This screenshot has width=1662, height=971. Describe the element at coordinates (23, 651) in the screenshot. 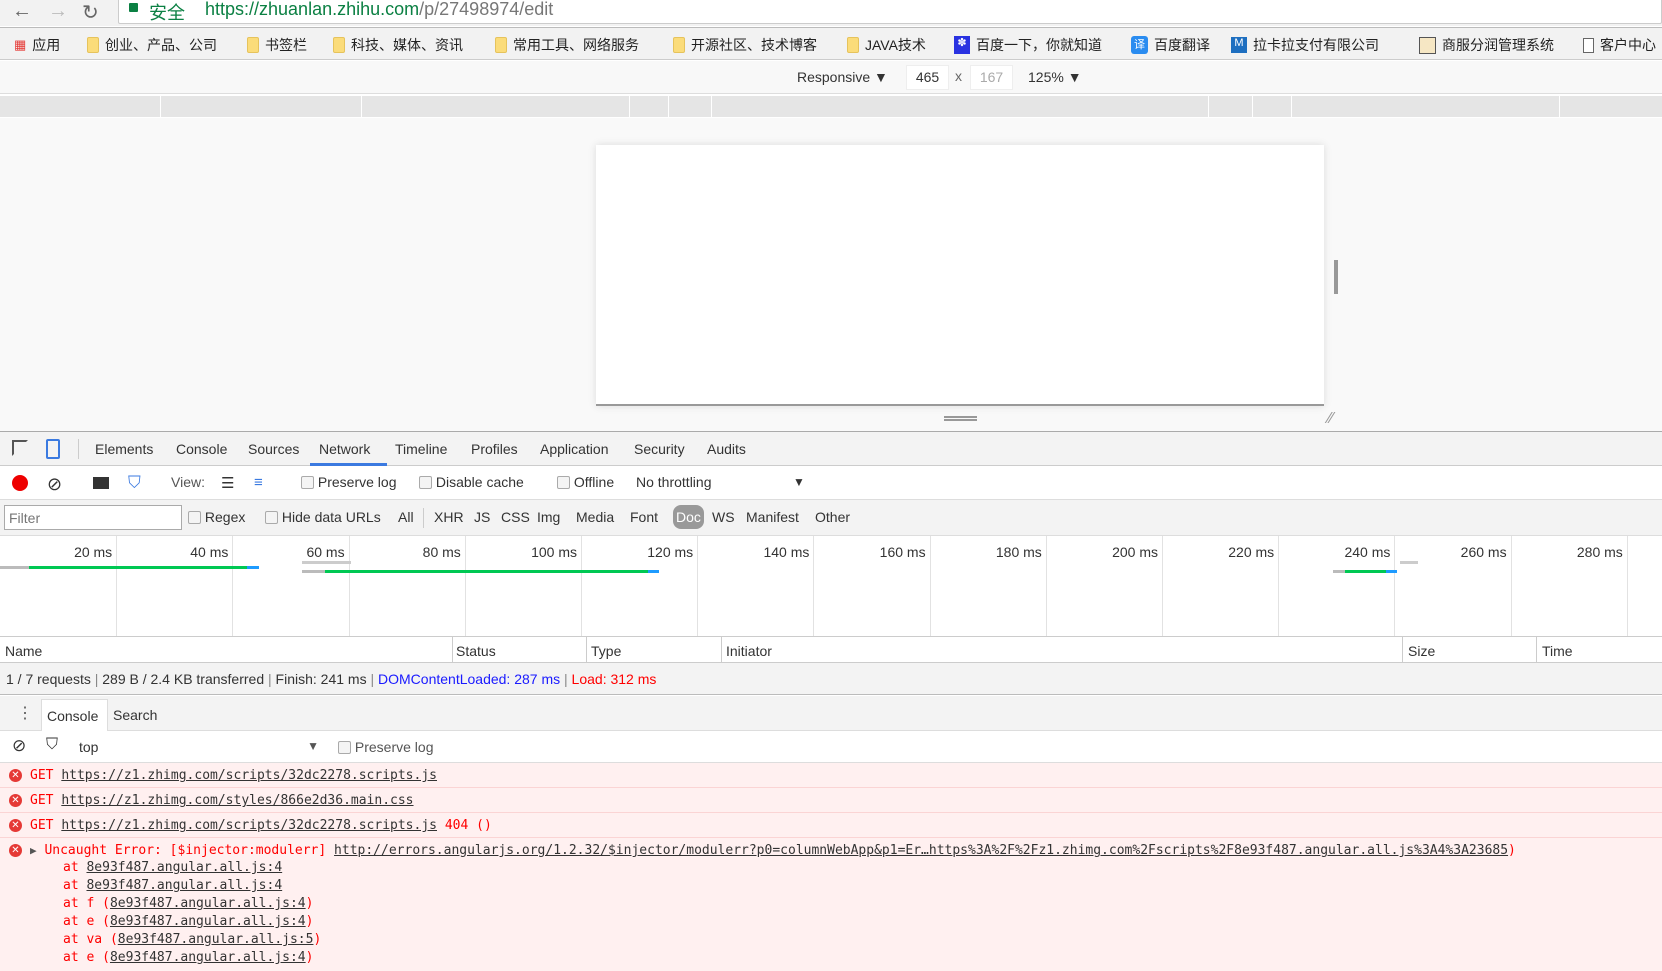

I see `column-name: Name` at that location.